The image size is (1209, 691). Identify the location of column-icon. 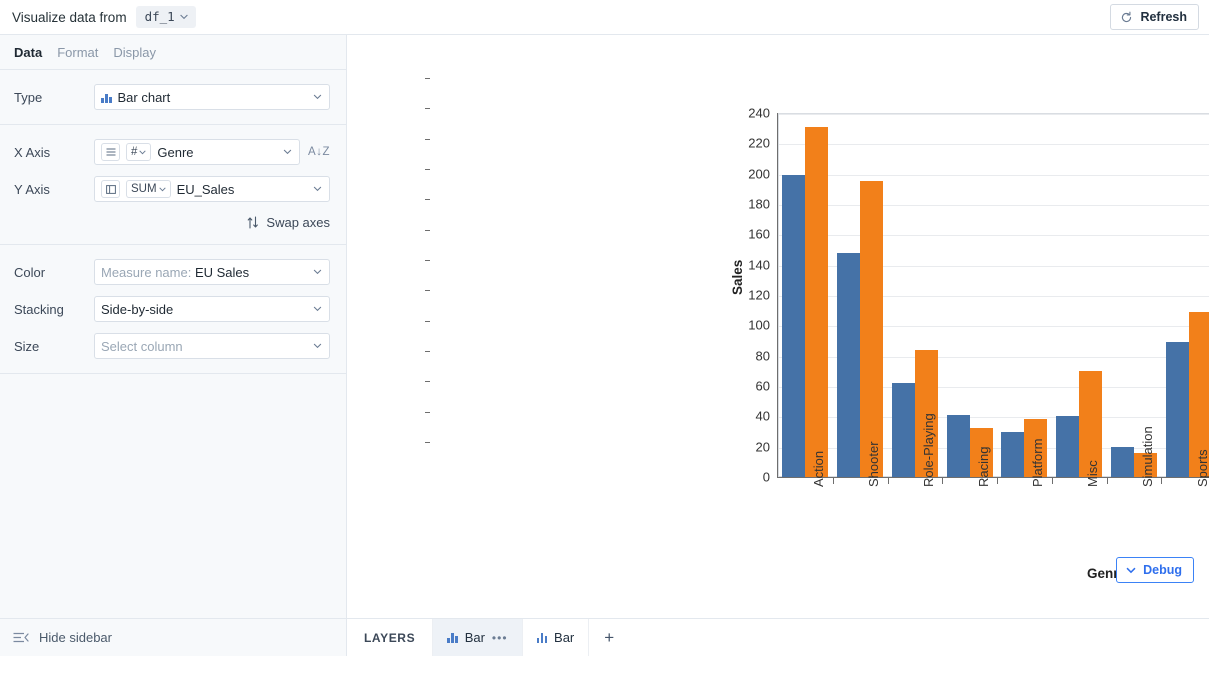
(110, 189).